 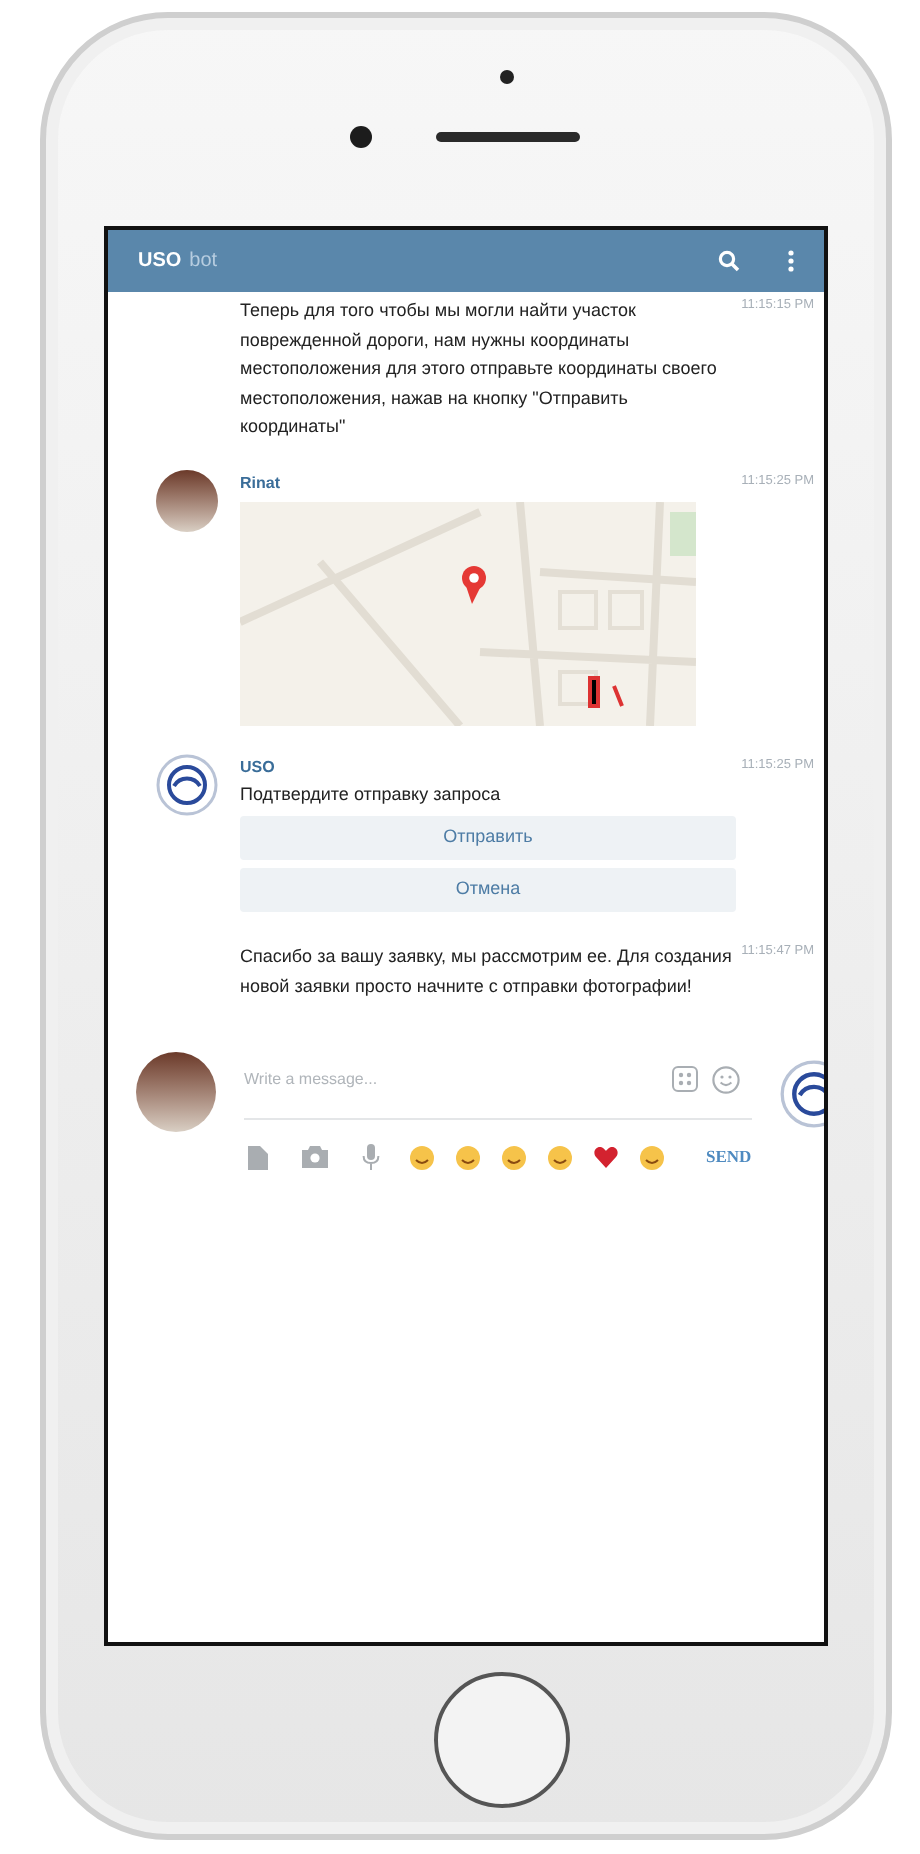 I want to click on heart-emoji-icon, so click(x=606, y=1157).